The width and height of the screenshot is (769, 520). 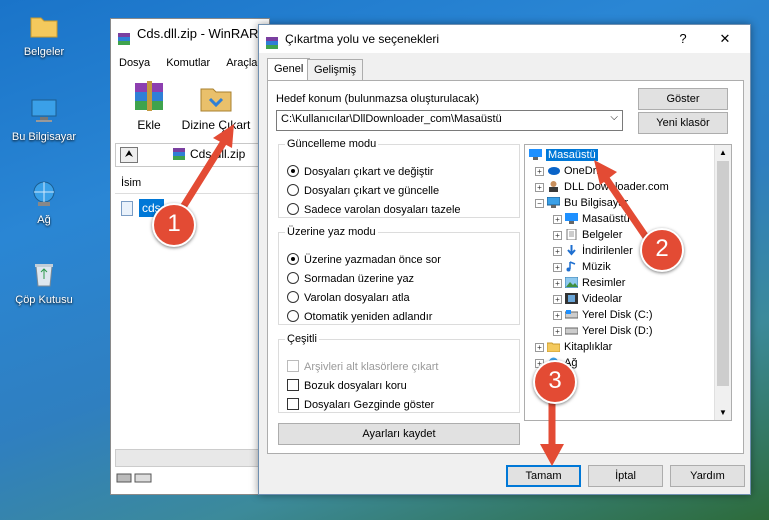 I want to click on step-badge-1: 1, so click(x=174, y=225).